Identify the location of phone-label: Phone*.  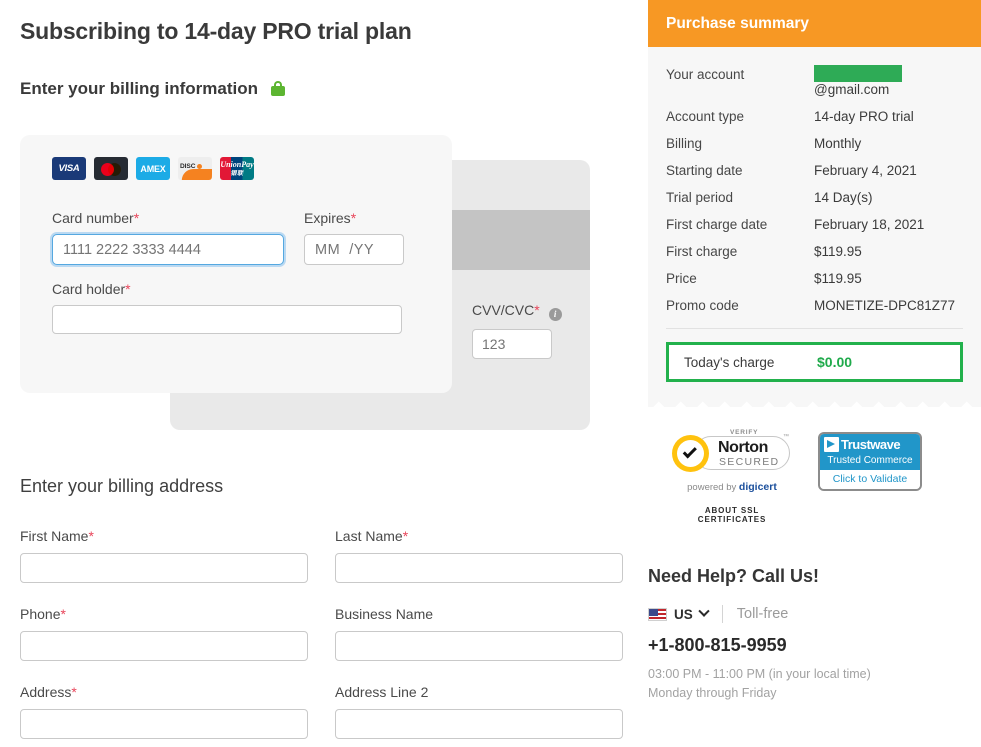
(43, 614).